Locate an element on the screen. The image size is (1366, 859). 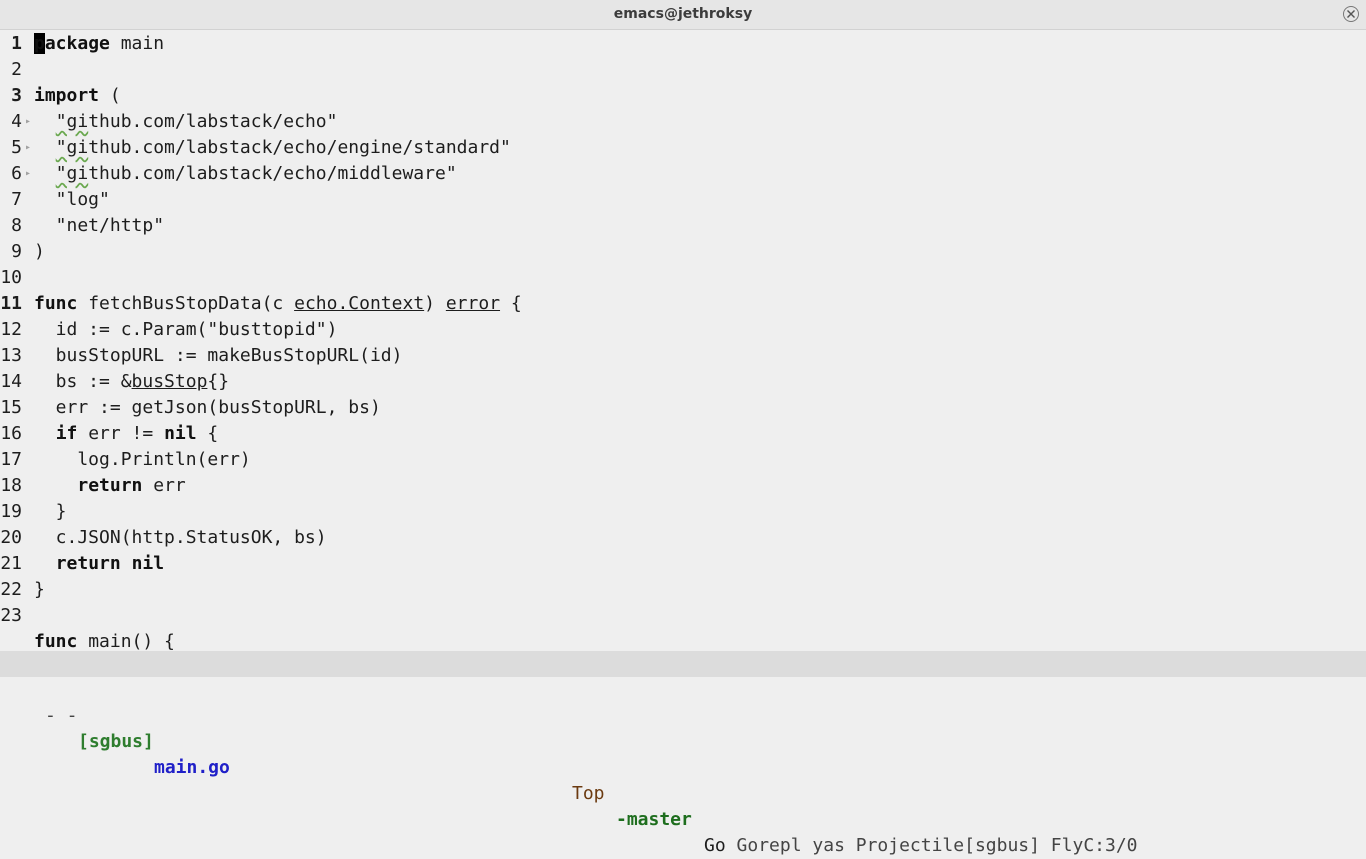
fringe-arrow-icon: ▸ is located at coordinates (28, 173).